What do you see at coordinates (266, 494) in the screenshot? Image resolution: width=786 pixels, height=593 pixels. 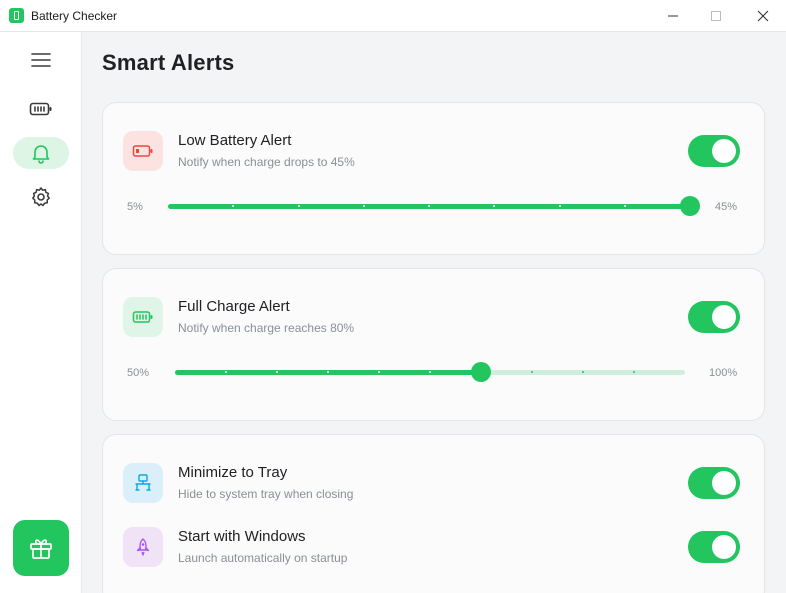 I see `tray-subtitle: Hide to system tray when closing` at bounding box center [266, 494].